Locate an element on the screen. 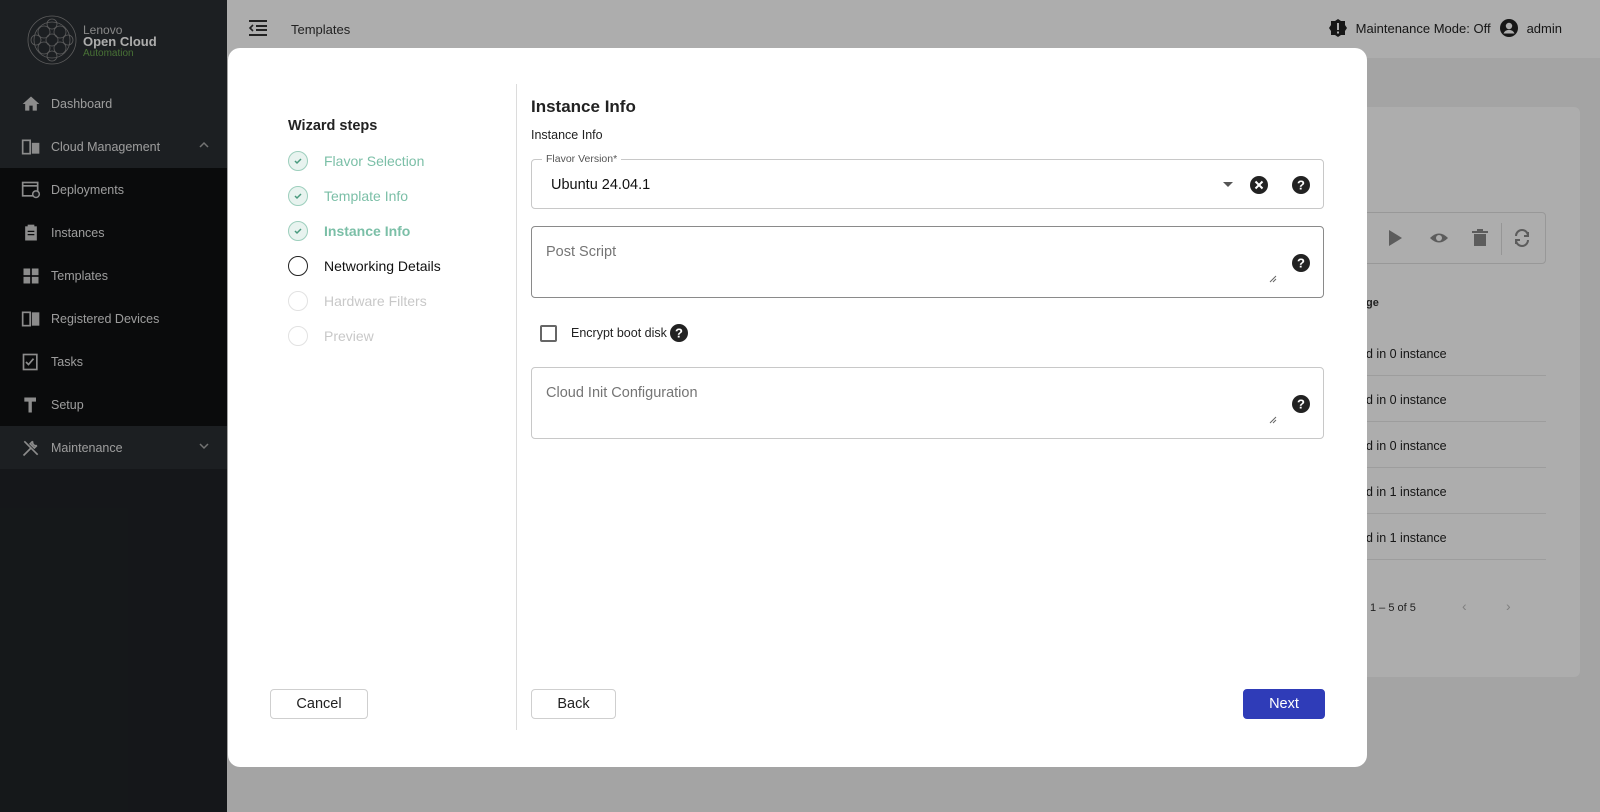  wizard-step-instance-info: Instance Info is located at coordinates (349, 231).